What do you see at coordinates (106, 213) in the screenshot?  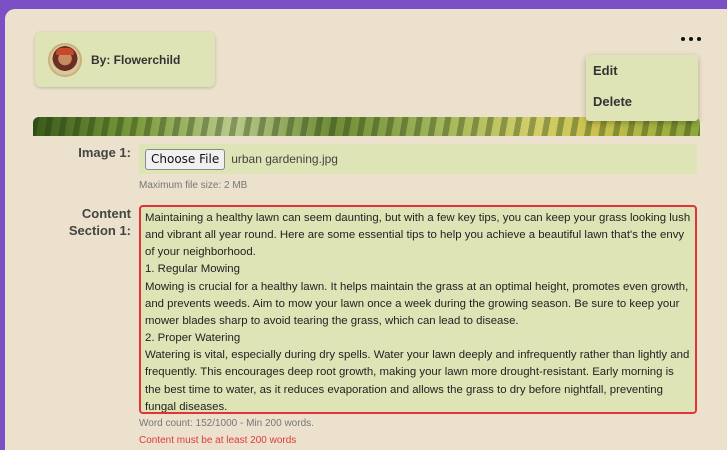 I see `content-label-line1: Content` at bounding box center [106, 213].